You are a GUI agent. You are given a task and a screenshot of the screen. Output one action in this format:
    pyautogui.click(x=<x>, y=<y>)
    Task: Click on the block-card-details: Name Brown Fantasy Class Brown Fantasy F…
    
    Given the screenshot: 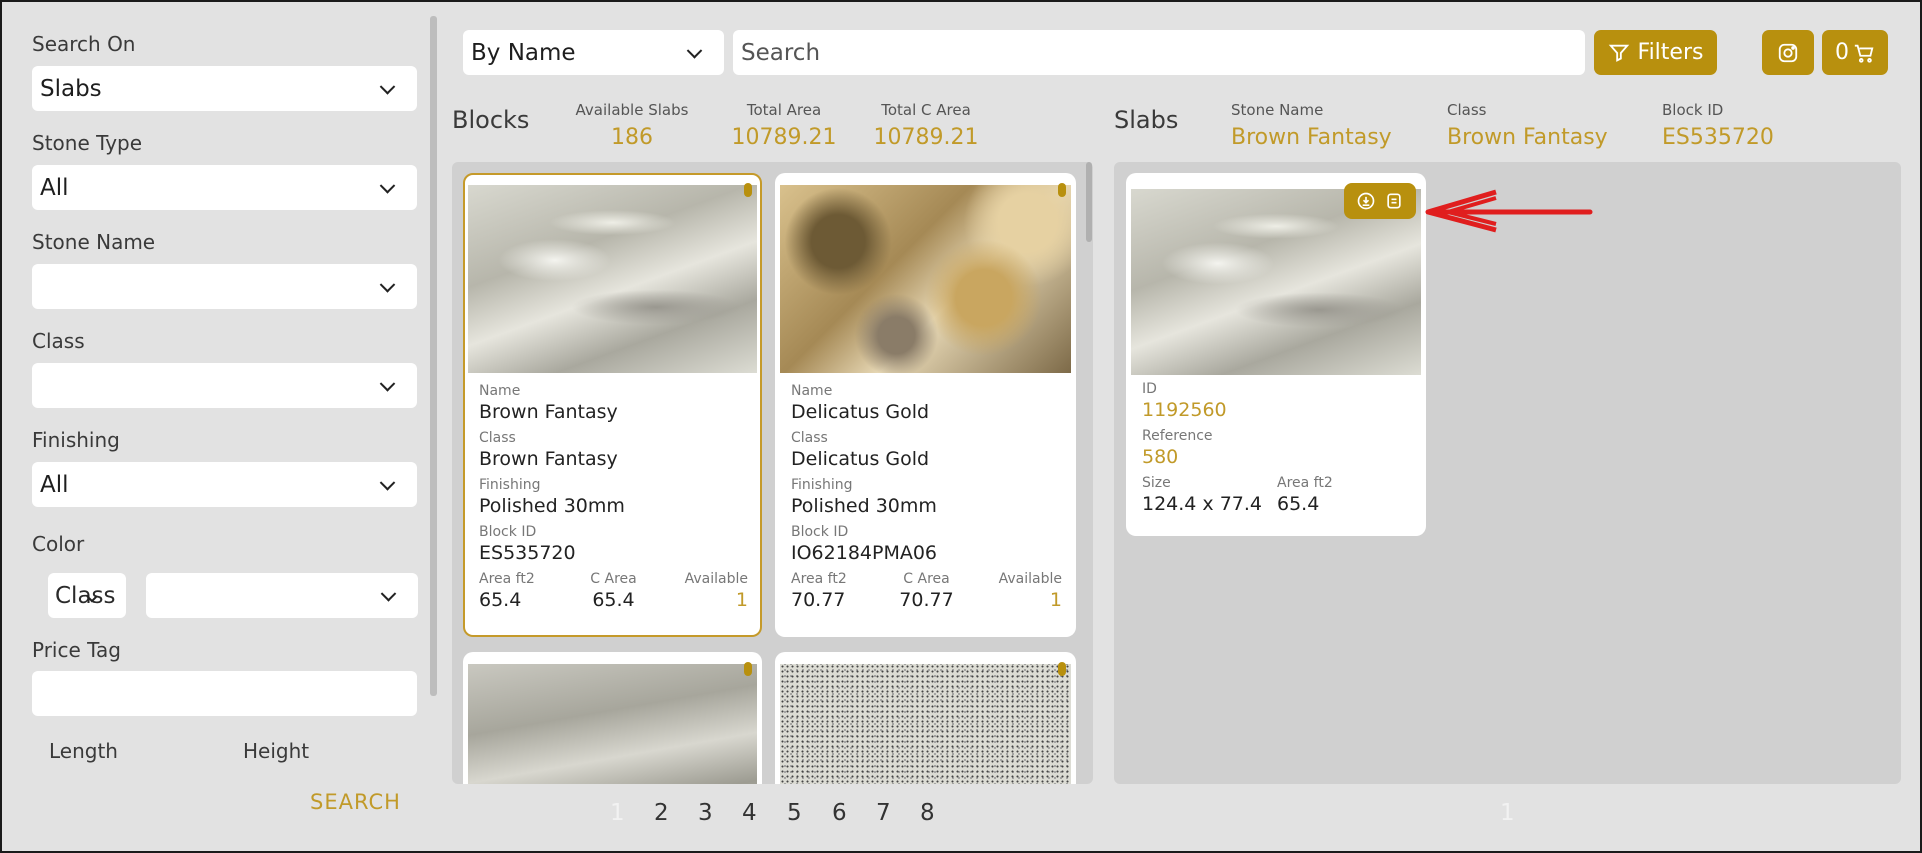 What is the action you would take?
    pyautogui.click(x=613, y=500)
    